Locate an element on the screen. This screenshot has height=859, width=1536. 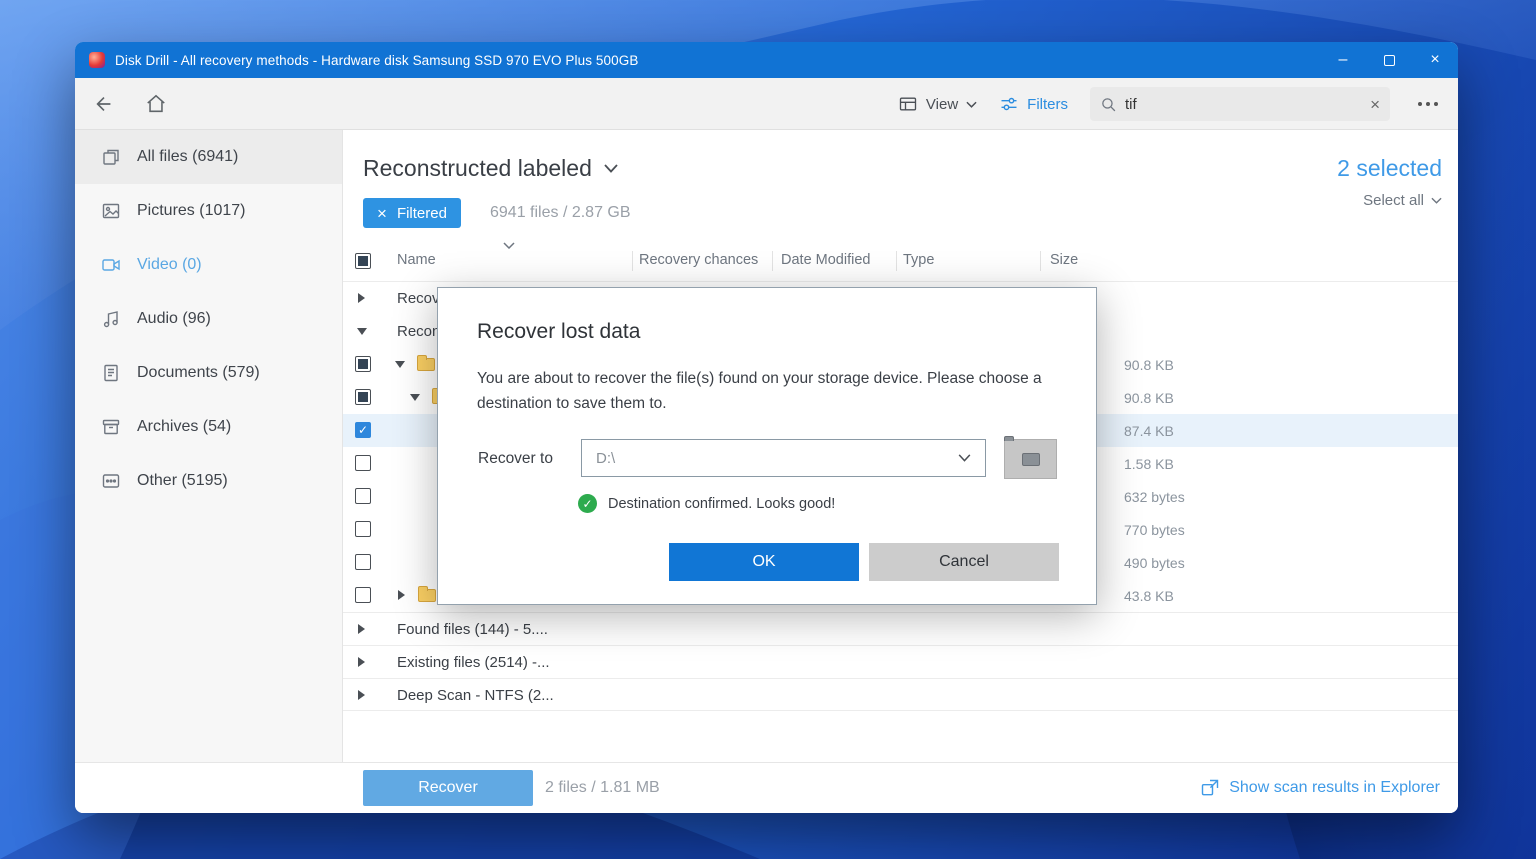
sidebar-item-pictures: Pictures (1017) is located at coordinates (208, 211).